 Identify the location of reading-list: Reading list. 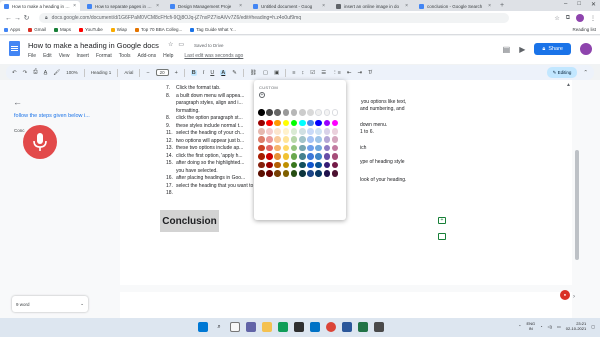
(584, 29).